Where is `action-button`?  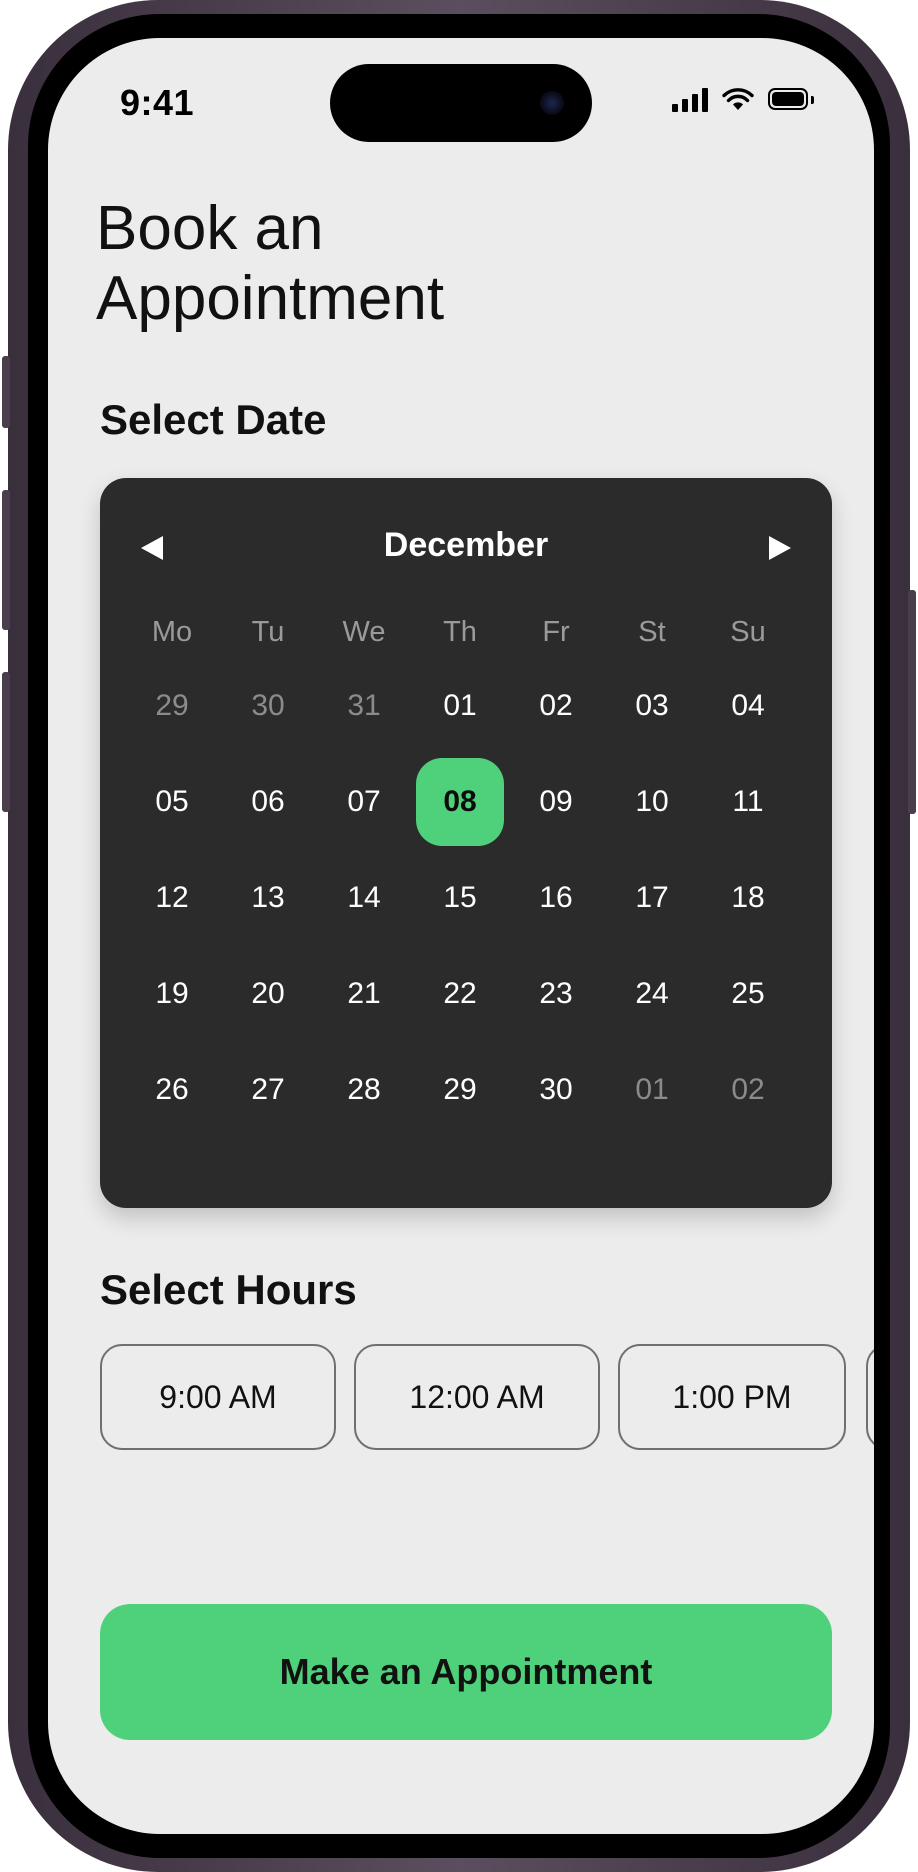 action-button is located at coordinates (6, 392).